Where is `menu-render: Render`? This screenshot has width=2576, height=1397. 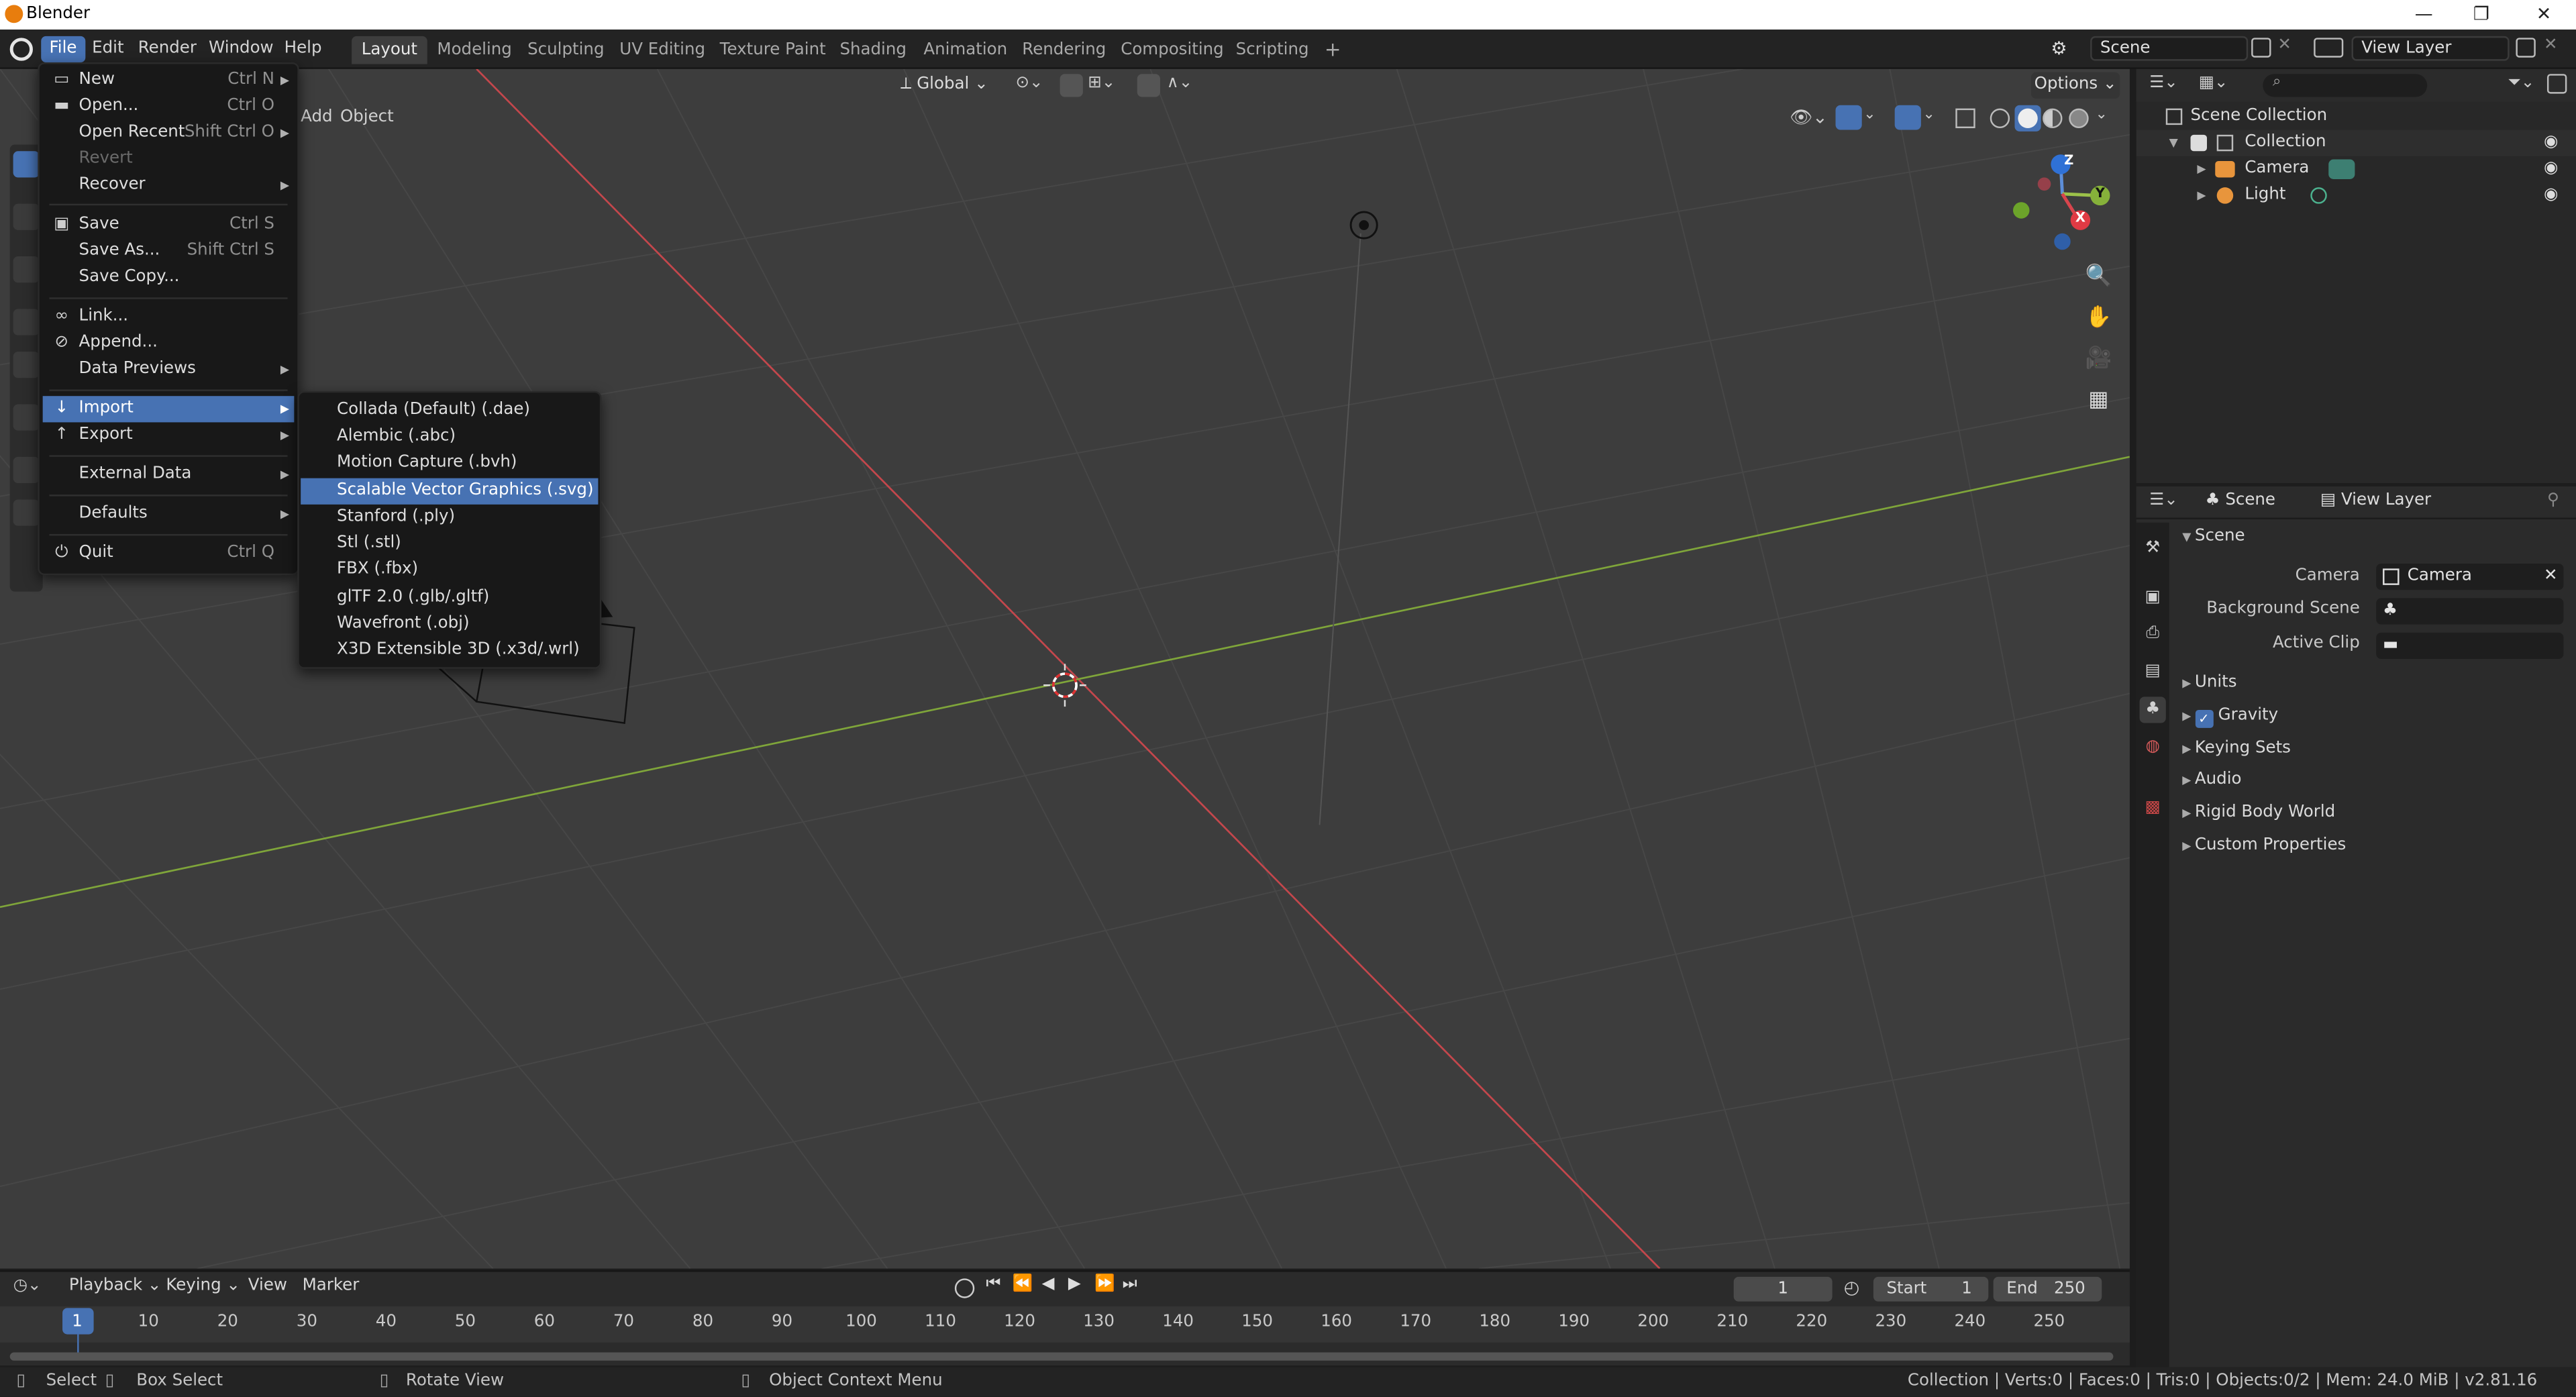 menu-render: Render is located at coordinates (167, 49).